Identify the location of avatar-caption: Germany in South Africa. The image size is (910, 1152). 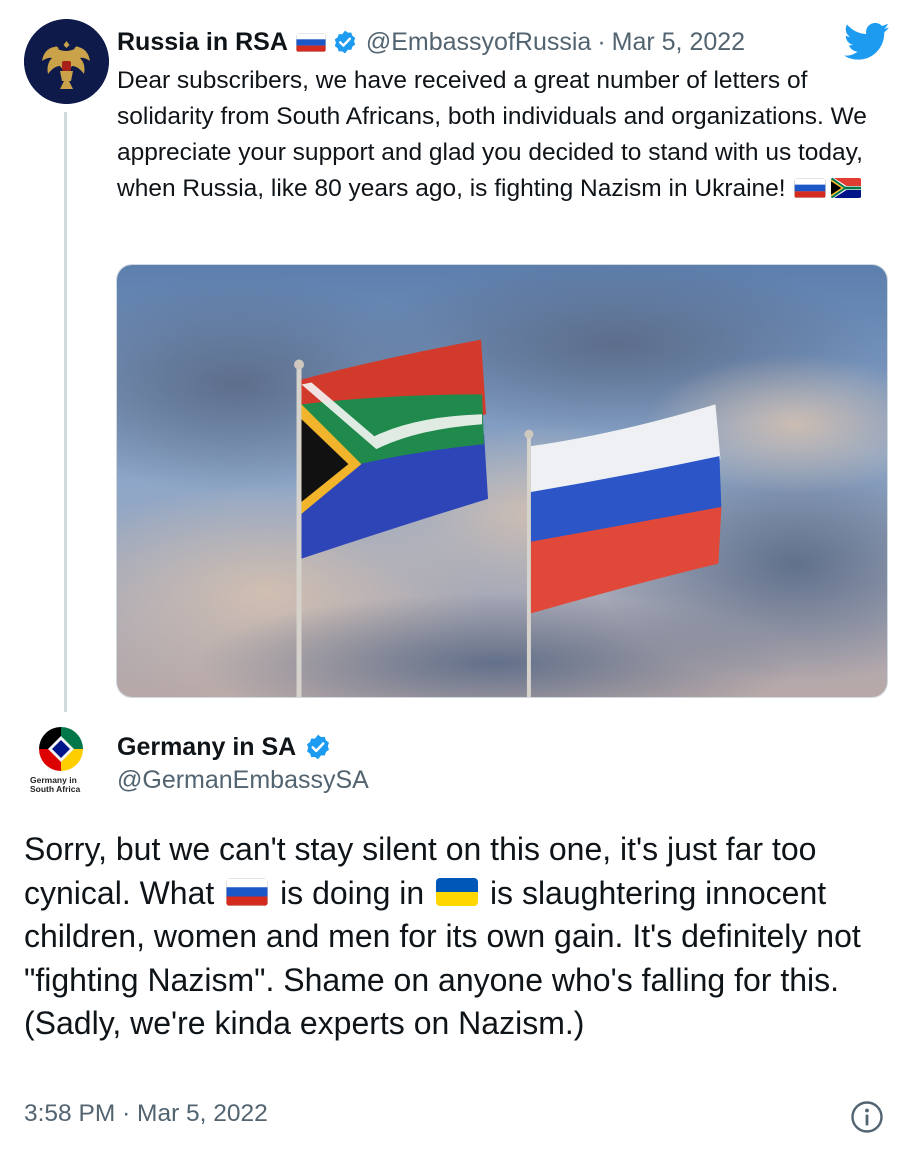
(61, 785).